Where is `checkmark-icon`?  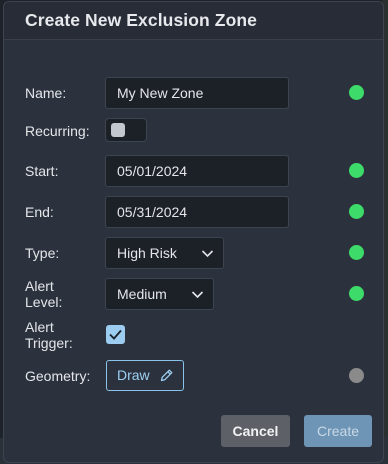 checkmark-icon is located at coordinates (115, 334).